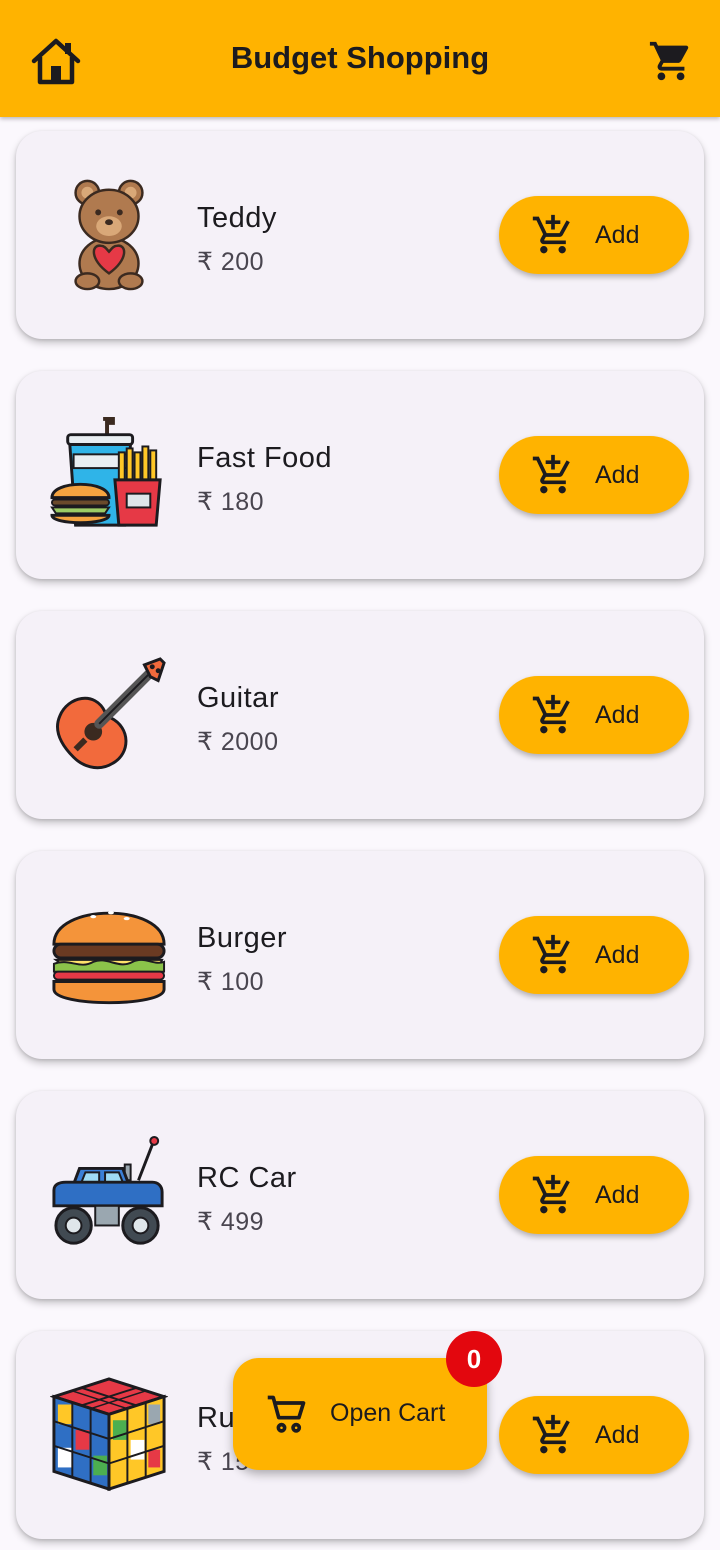  I want to click on guitar-image, so click(111, 713).